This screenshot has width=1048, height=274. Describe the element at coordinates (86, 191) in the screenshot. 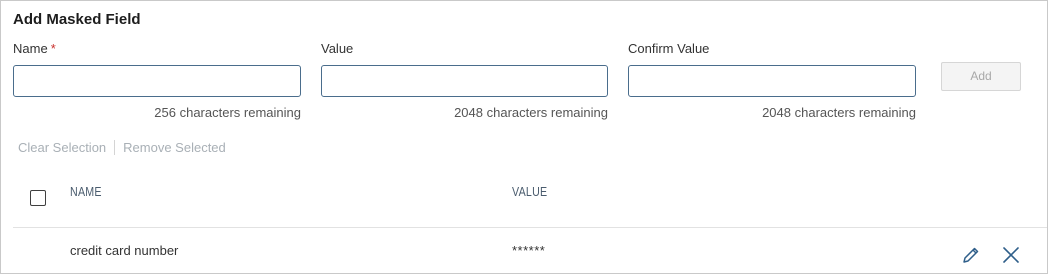

I see `column-header-name: NAME` at that location.